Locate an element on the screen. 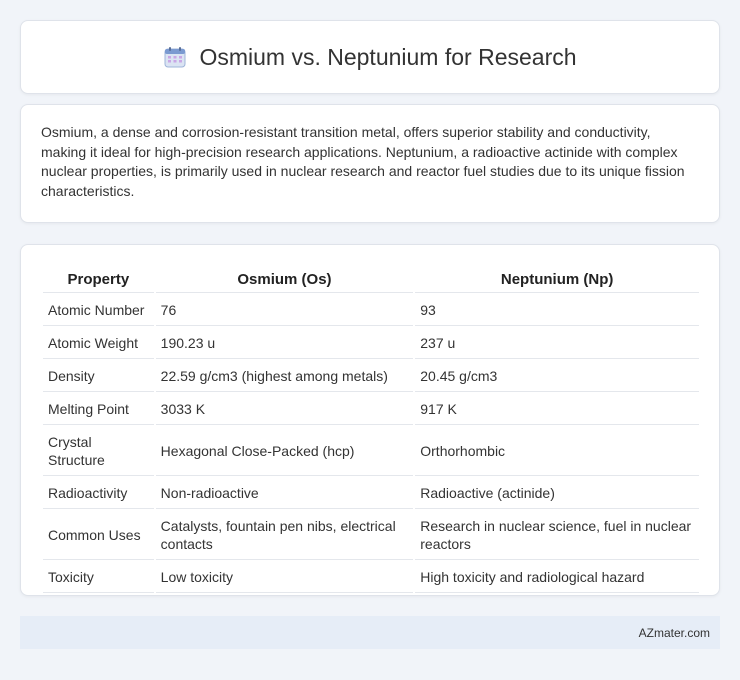 The width and height of the screenshot is (740, 680). footer: AZmater.com is located at coordinates (370, 632).